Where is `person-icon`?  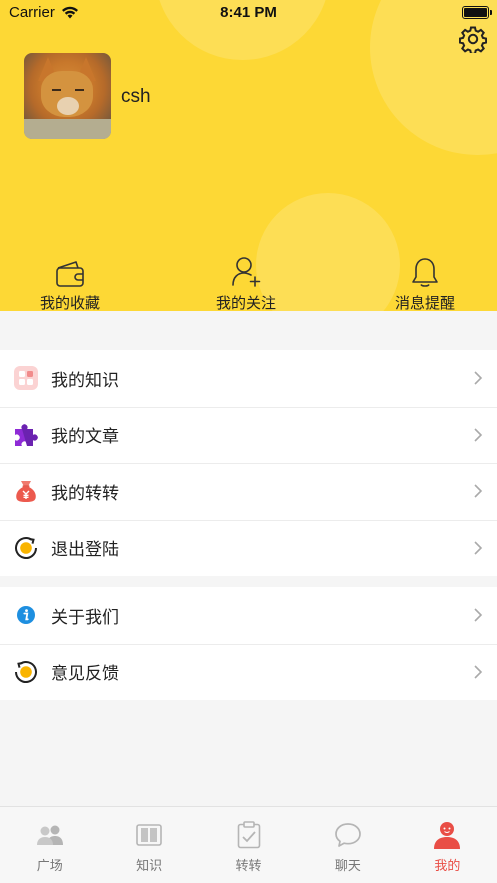
person-icon is located at coordinates (447, 835).